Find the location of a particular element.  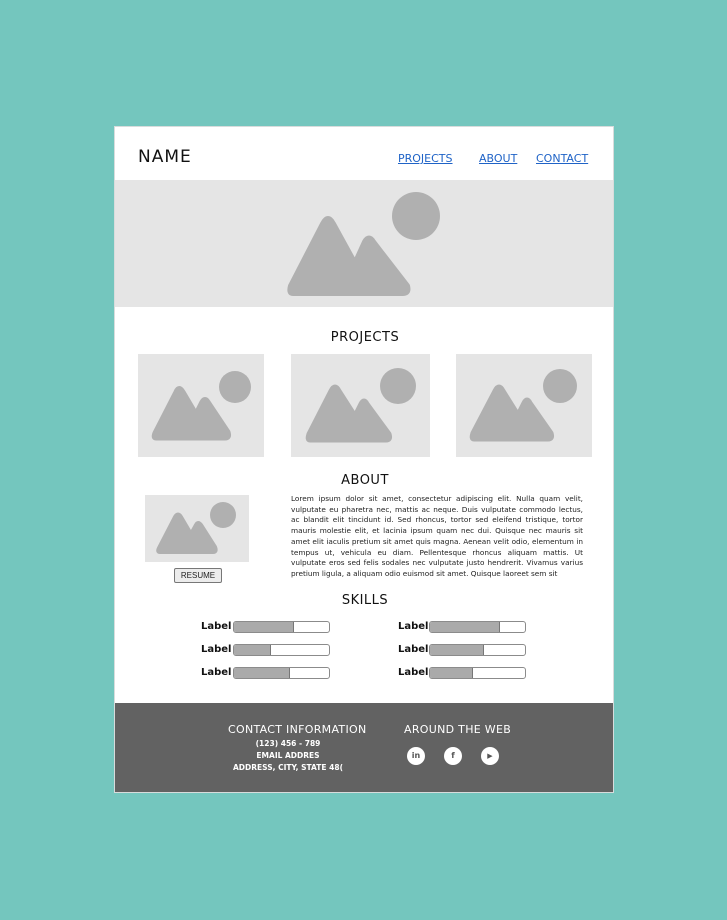

skills-title: SKILLS is located at coordinates (365, 600).